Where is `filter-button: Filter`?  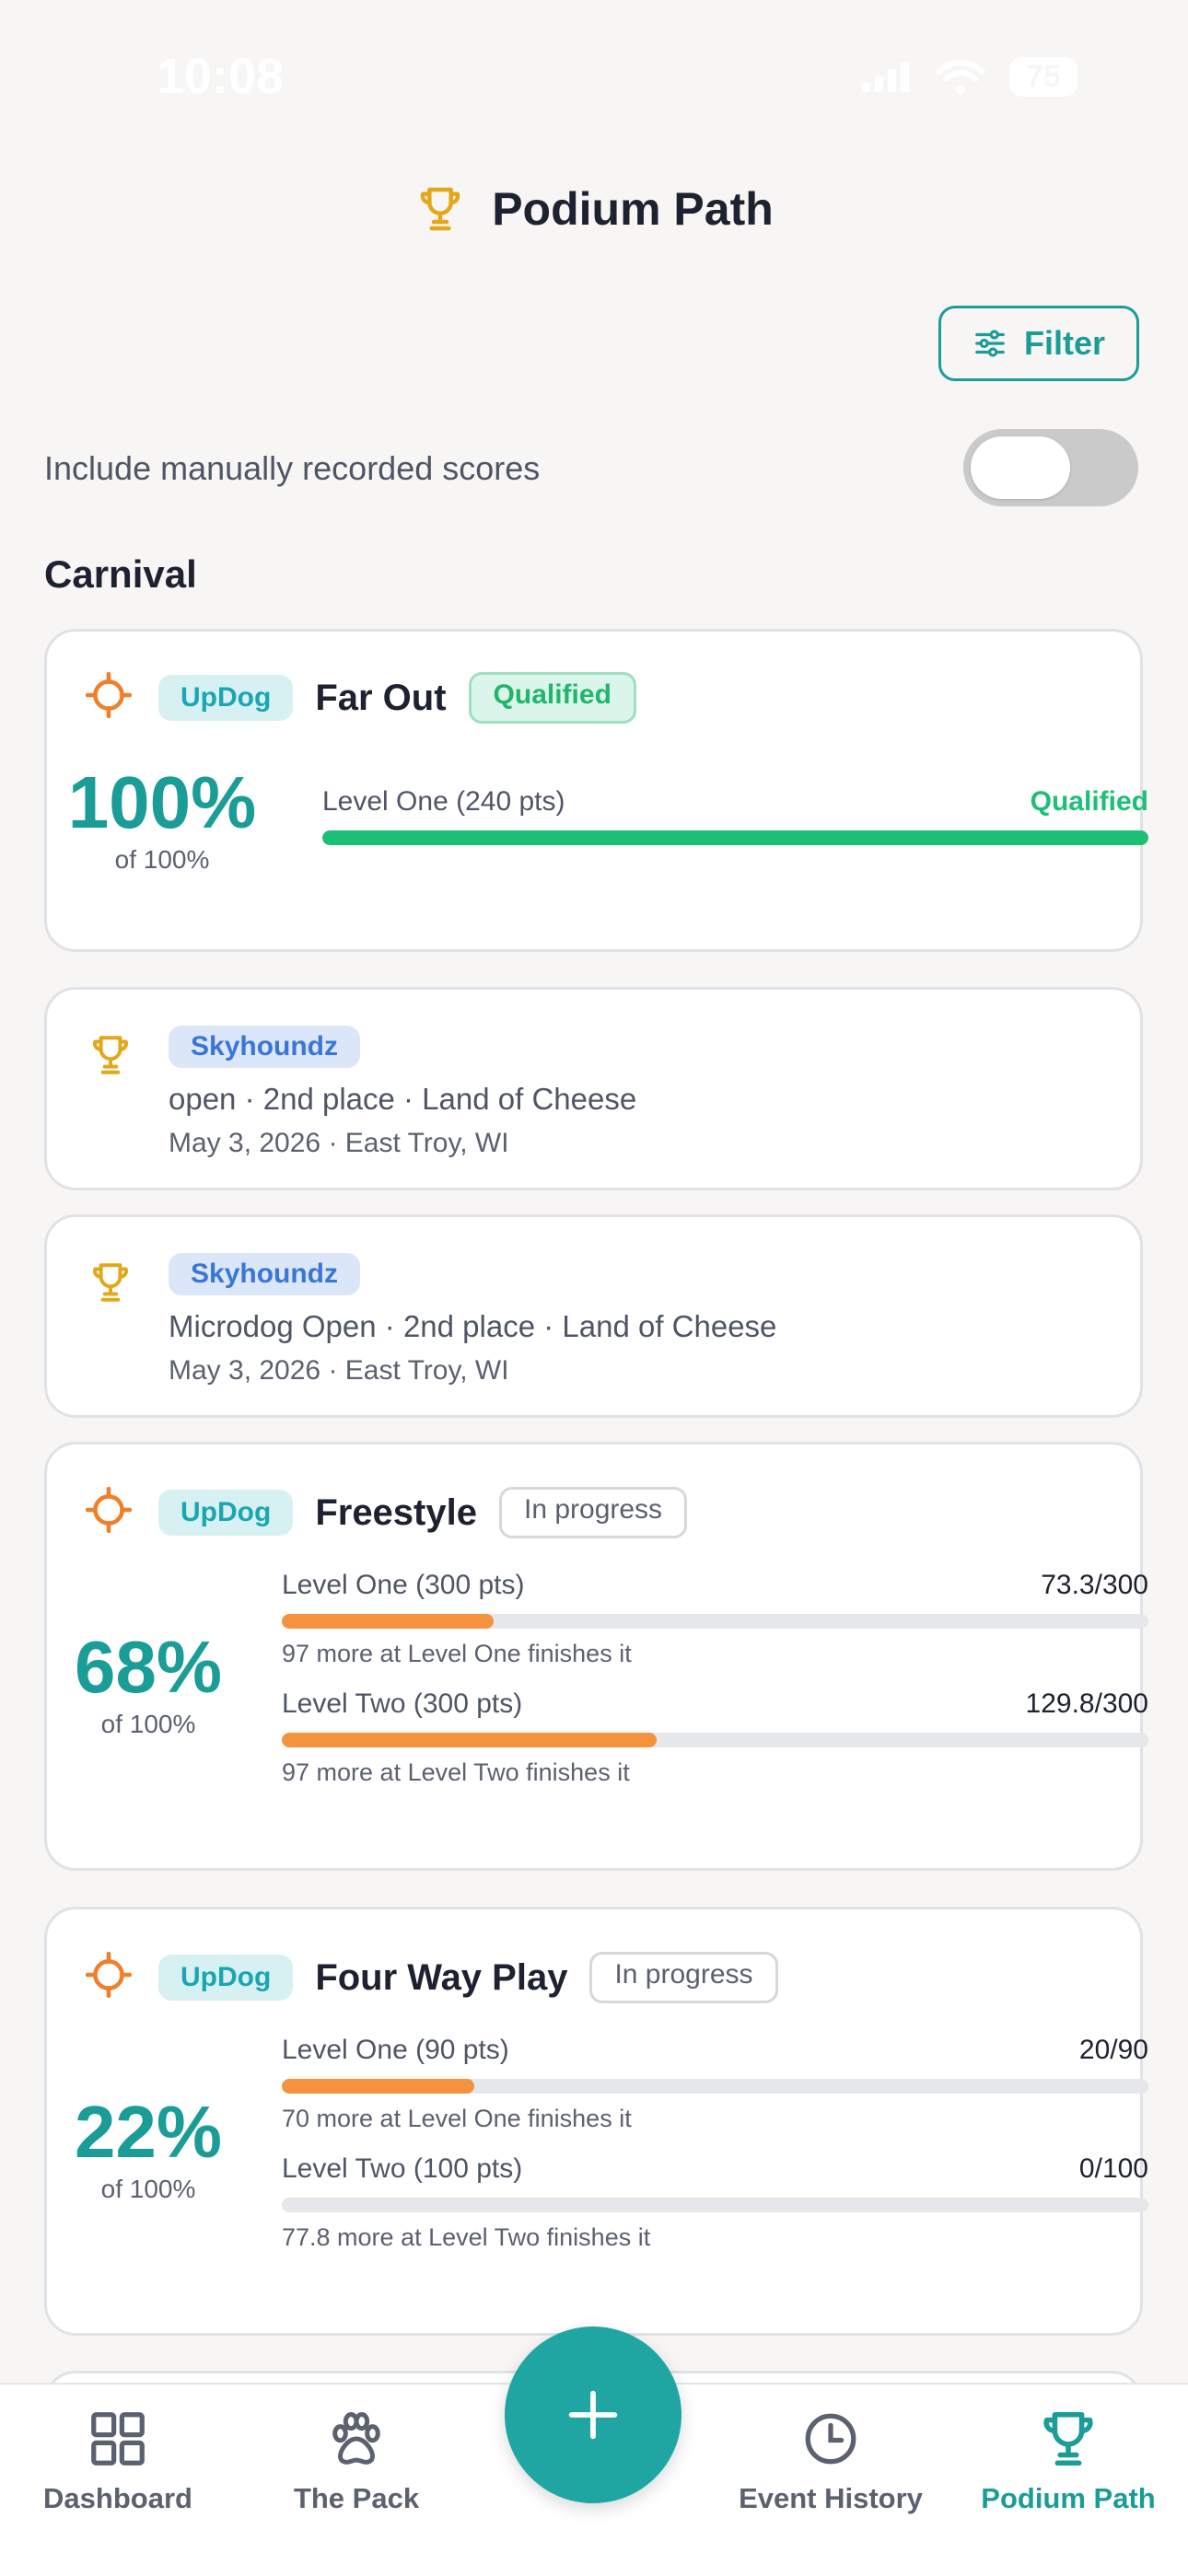 filter-button: Filter is located at coordinates (1038, 343).